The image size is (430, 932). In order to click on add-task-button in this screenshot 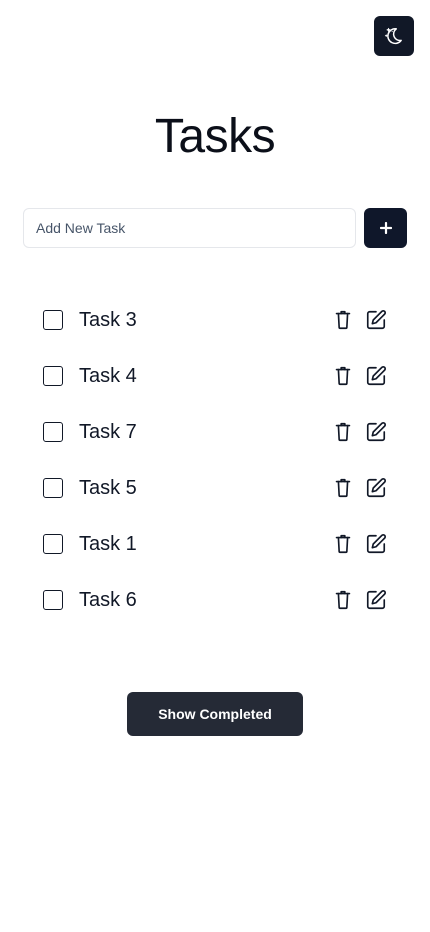, I will do `click(385, 228)`.